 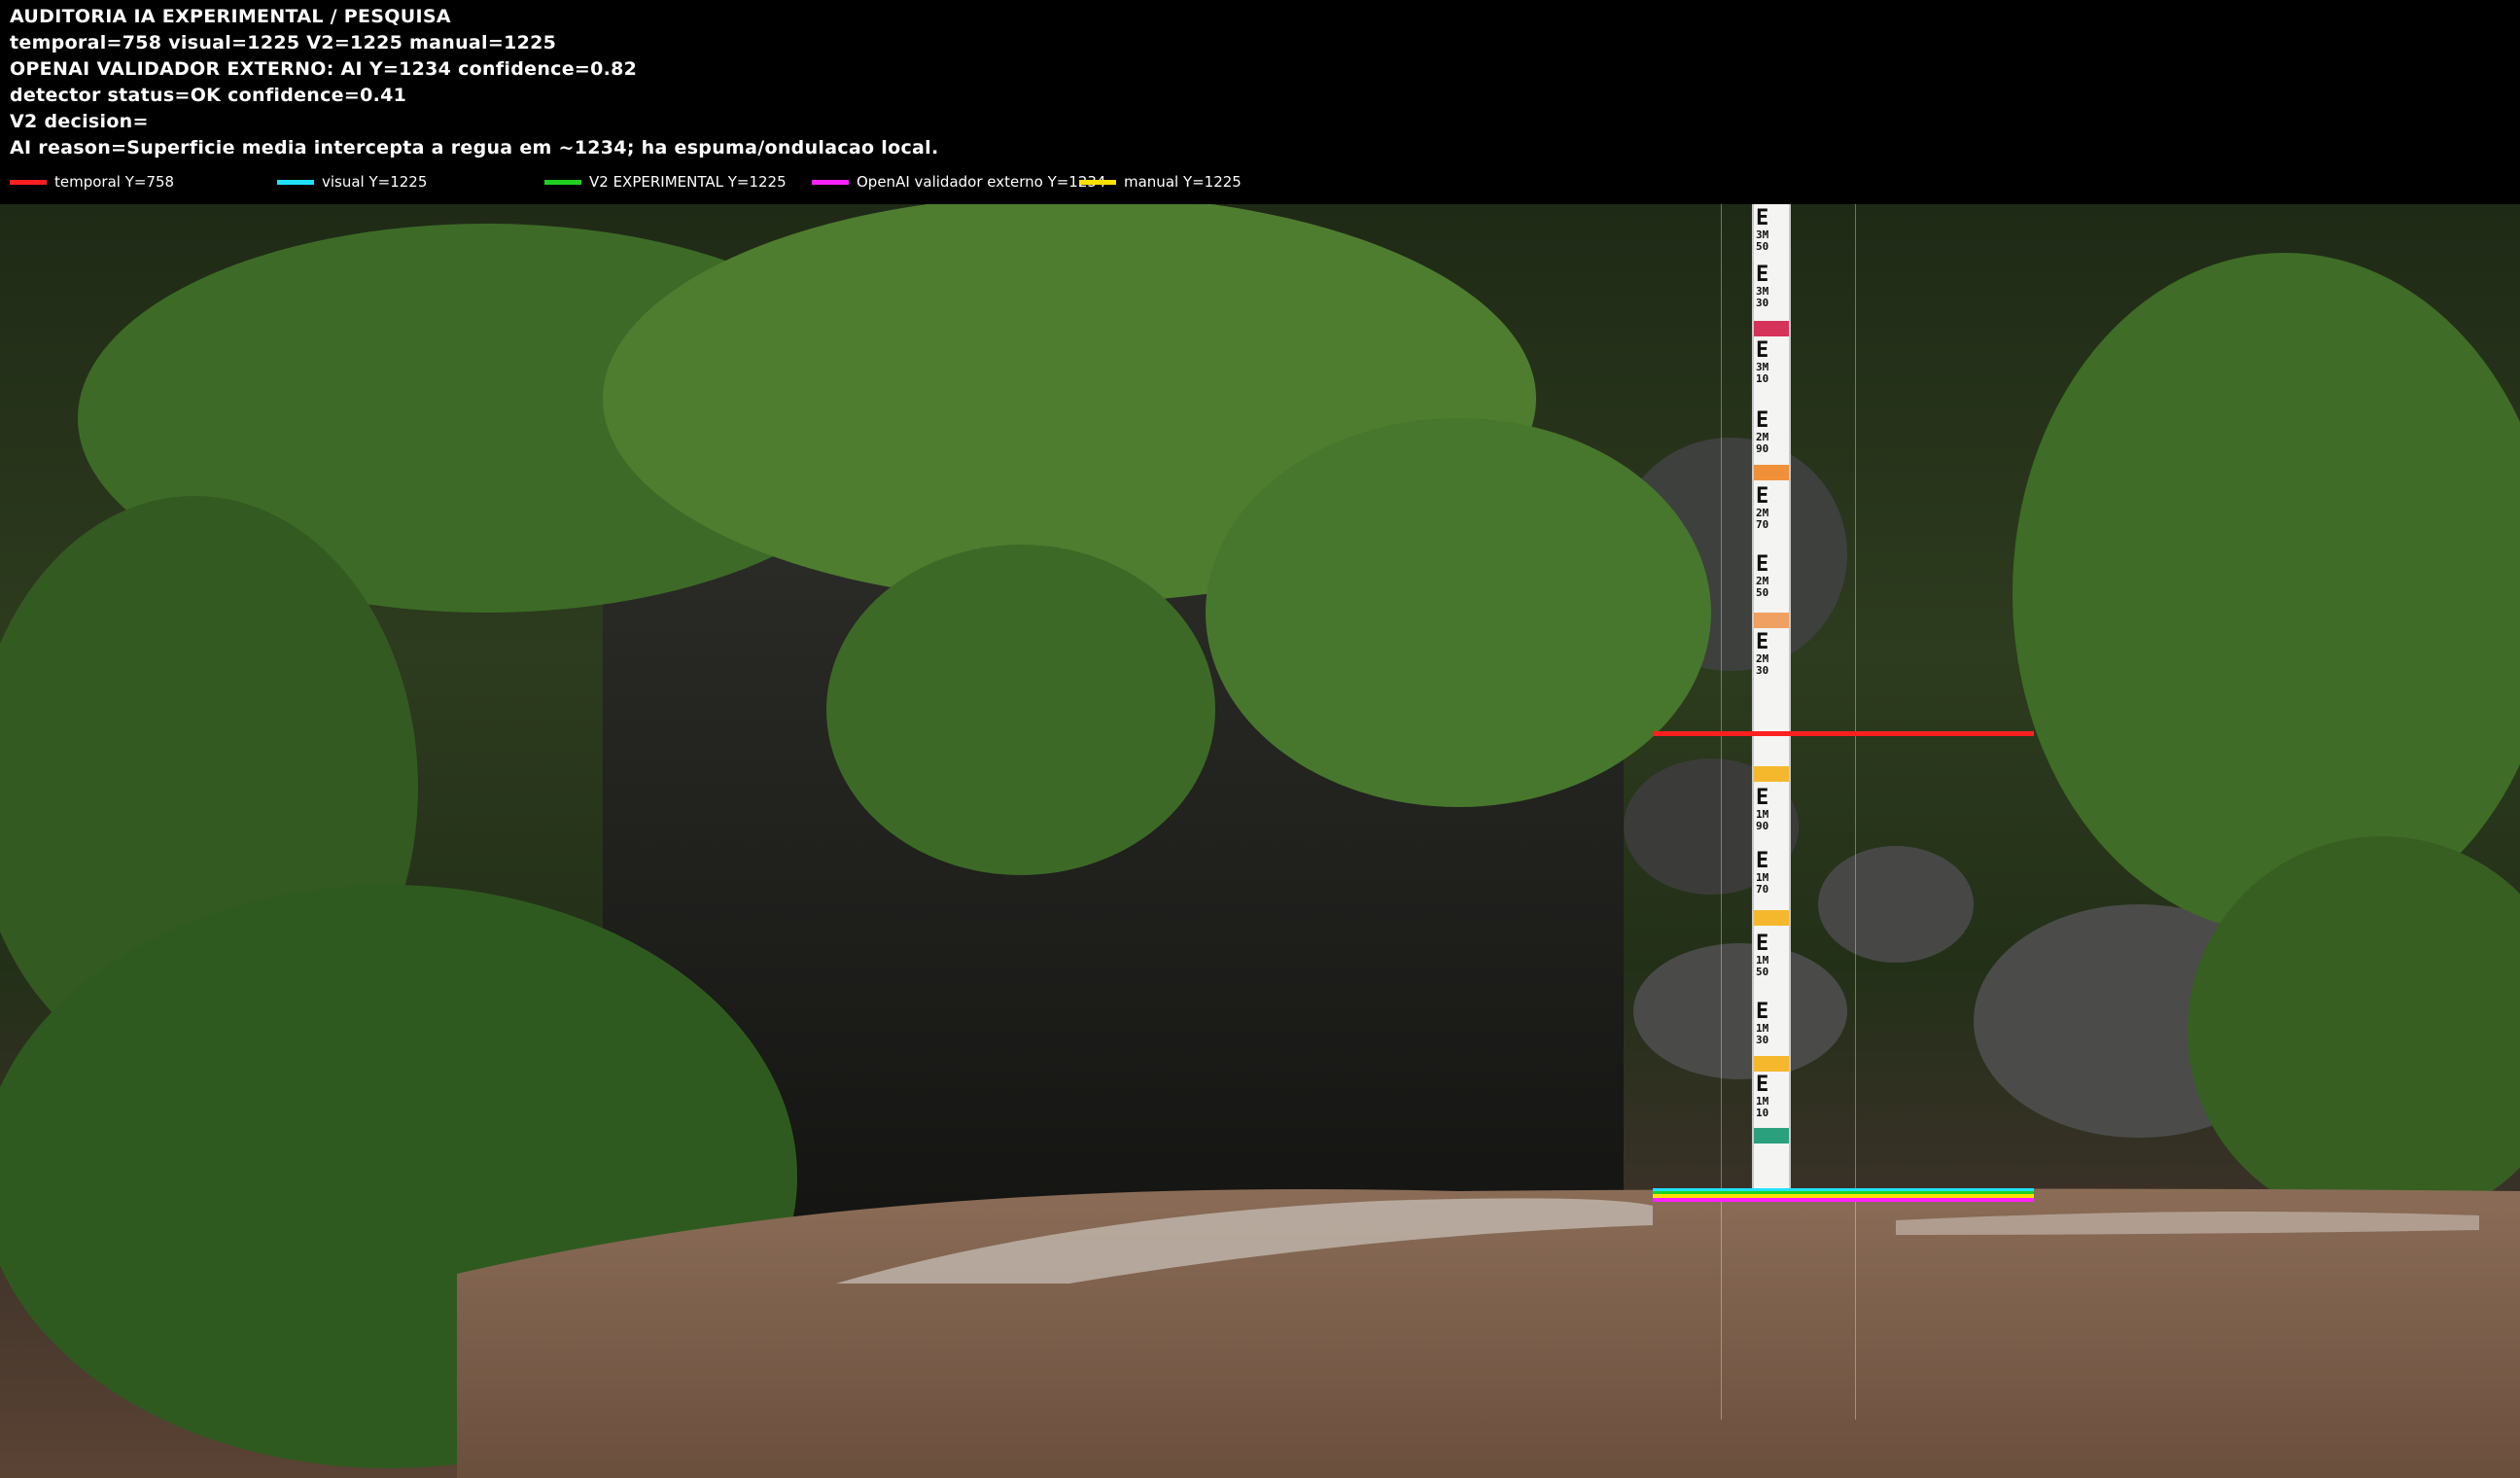 What do you see at coordinates (1762, 229) in the screenshot?
I see `gauge-mark: E 3M 50` at bounding box center [1762, 229].